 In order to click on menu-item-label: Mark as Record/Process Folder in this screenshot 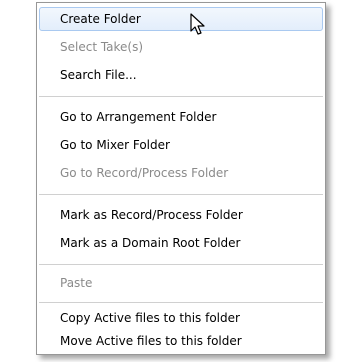, I will do `click(151, 215)`.